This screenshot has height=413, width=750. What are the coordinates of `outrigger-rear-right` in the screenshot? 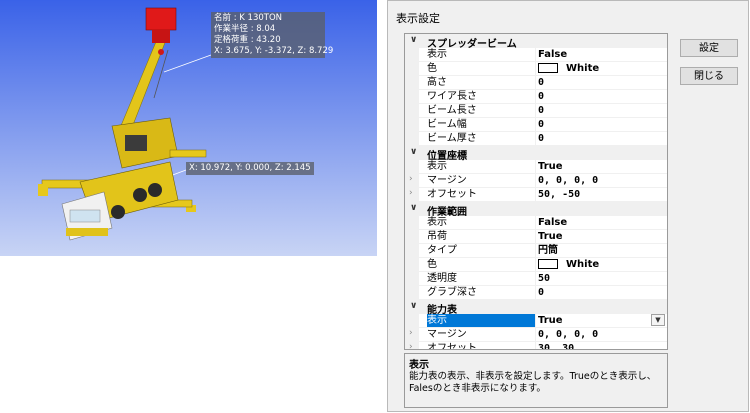 It's located at (188, 153).